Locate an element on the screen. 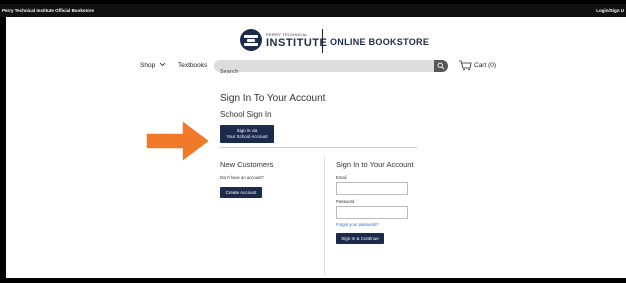 The height and width of the screenshot is (283, 626). create-account-button: Create Account is located at coordinates (241, 192).